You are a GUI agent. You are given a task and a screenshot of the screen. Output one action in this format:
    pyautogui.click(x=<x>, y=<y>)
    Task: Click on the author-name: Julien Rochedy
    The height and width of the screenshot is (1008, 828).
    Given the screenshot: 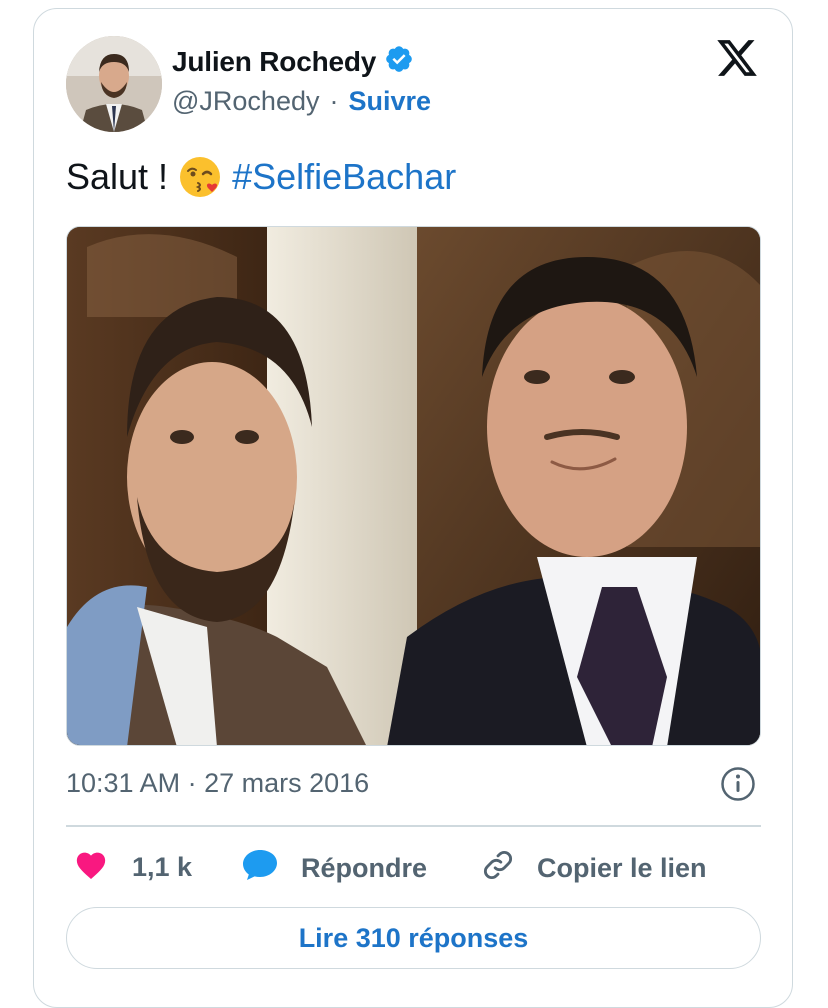 What is the action you would take?
    pyautogui.click(x=274, y=62)
    